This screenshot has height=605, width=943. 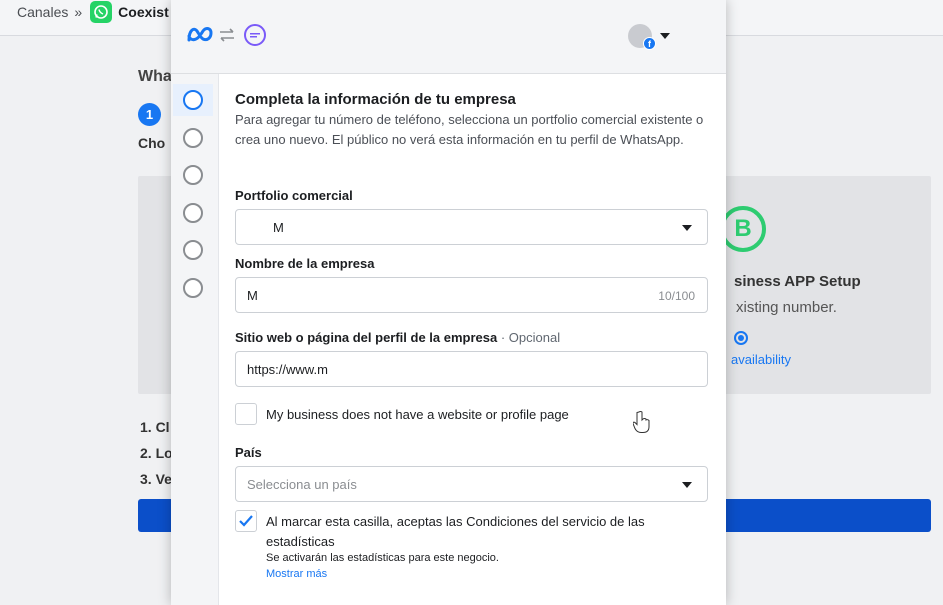 What do you see at coordinates (743, 229) in the screenshot?
I see `business-app-icon: B` at bounding box center [743, 229].